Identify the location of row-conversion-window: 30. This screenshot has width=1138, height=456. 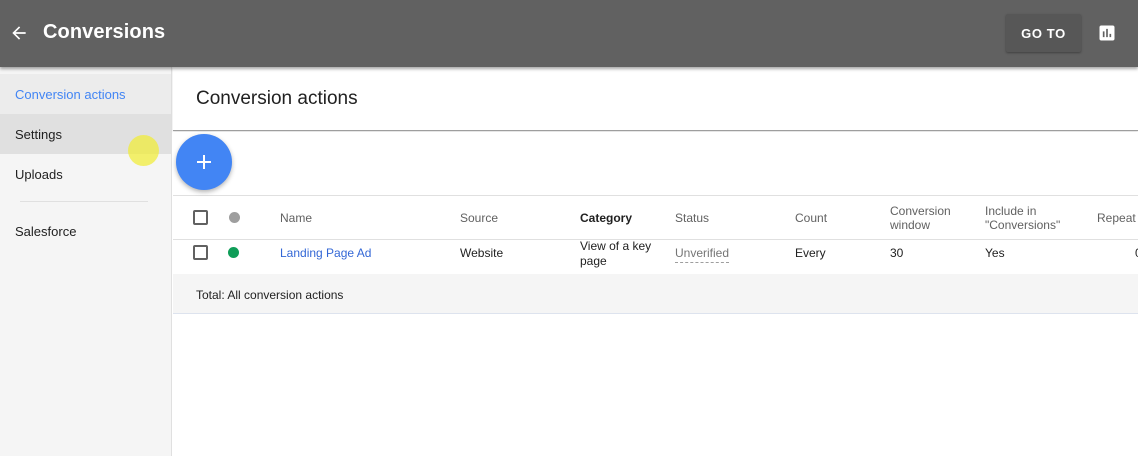
(897, 253).